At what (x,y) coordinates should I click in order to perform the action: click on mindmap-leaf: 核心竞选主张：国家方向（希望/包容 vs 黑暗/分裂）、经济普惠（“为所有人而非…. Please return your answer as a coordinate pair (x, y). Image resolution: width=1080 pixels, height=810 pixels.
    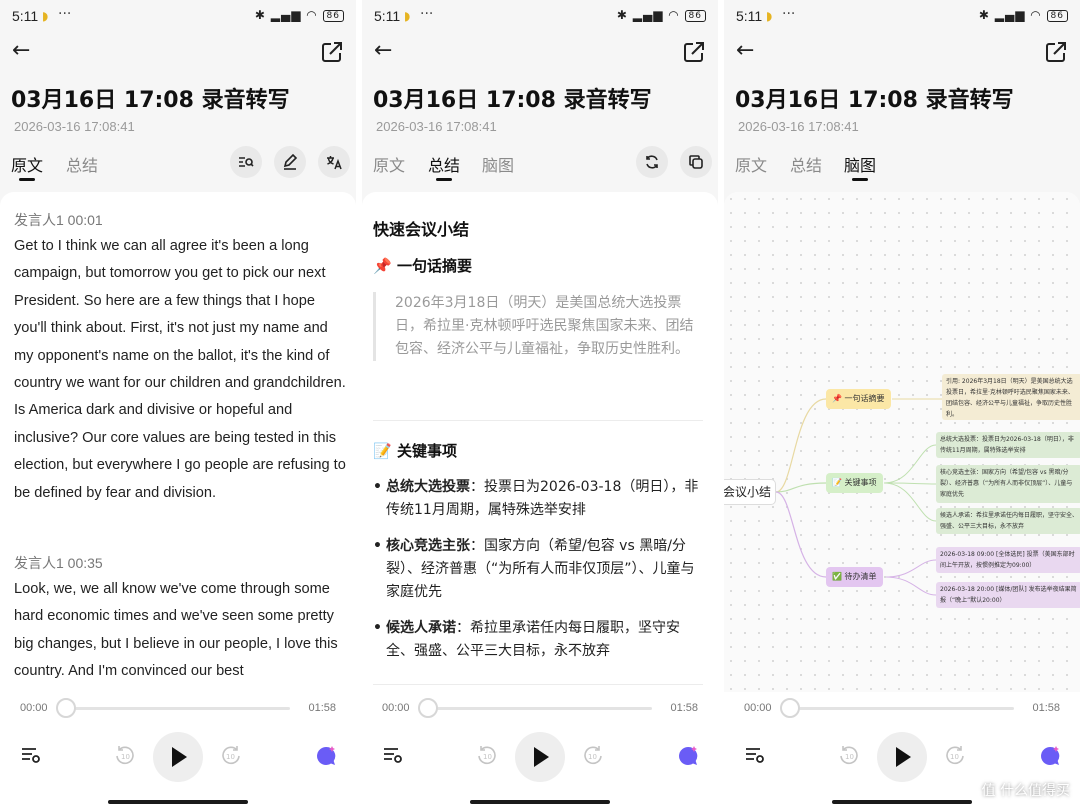
    Looking at the image, I should click on (1008, 484).